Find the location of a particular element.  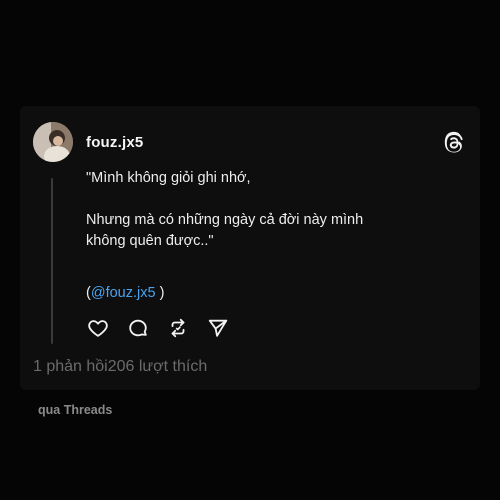

avatar-image is located at coordinates (53, 142).